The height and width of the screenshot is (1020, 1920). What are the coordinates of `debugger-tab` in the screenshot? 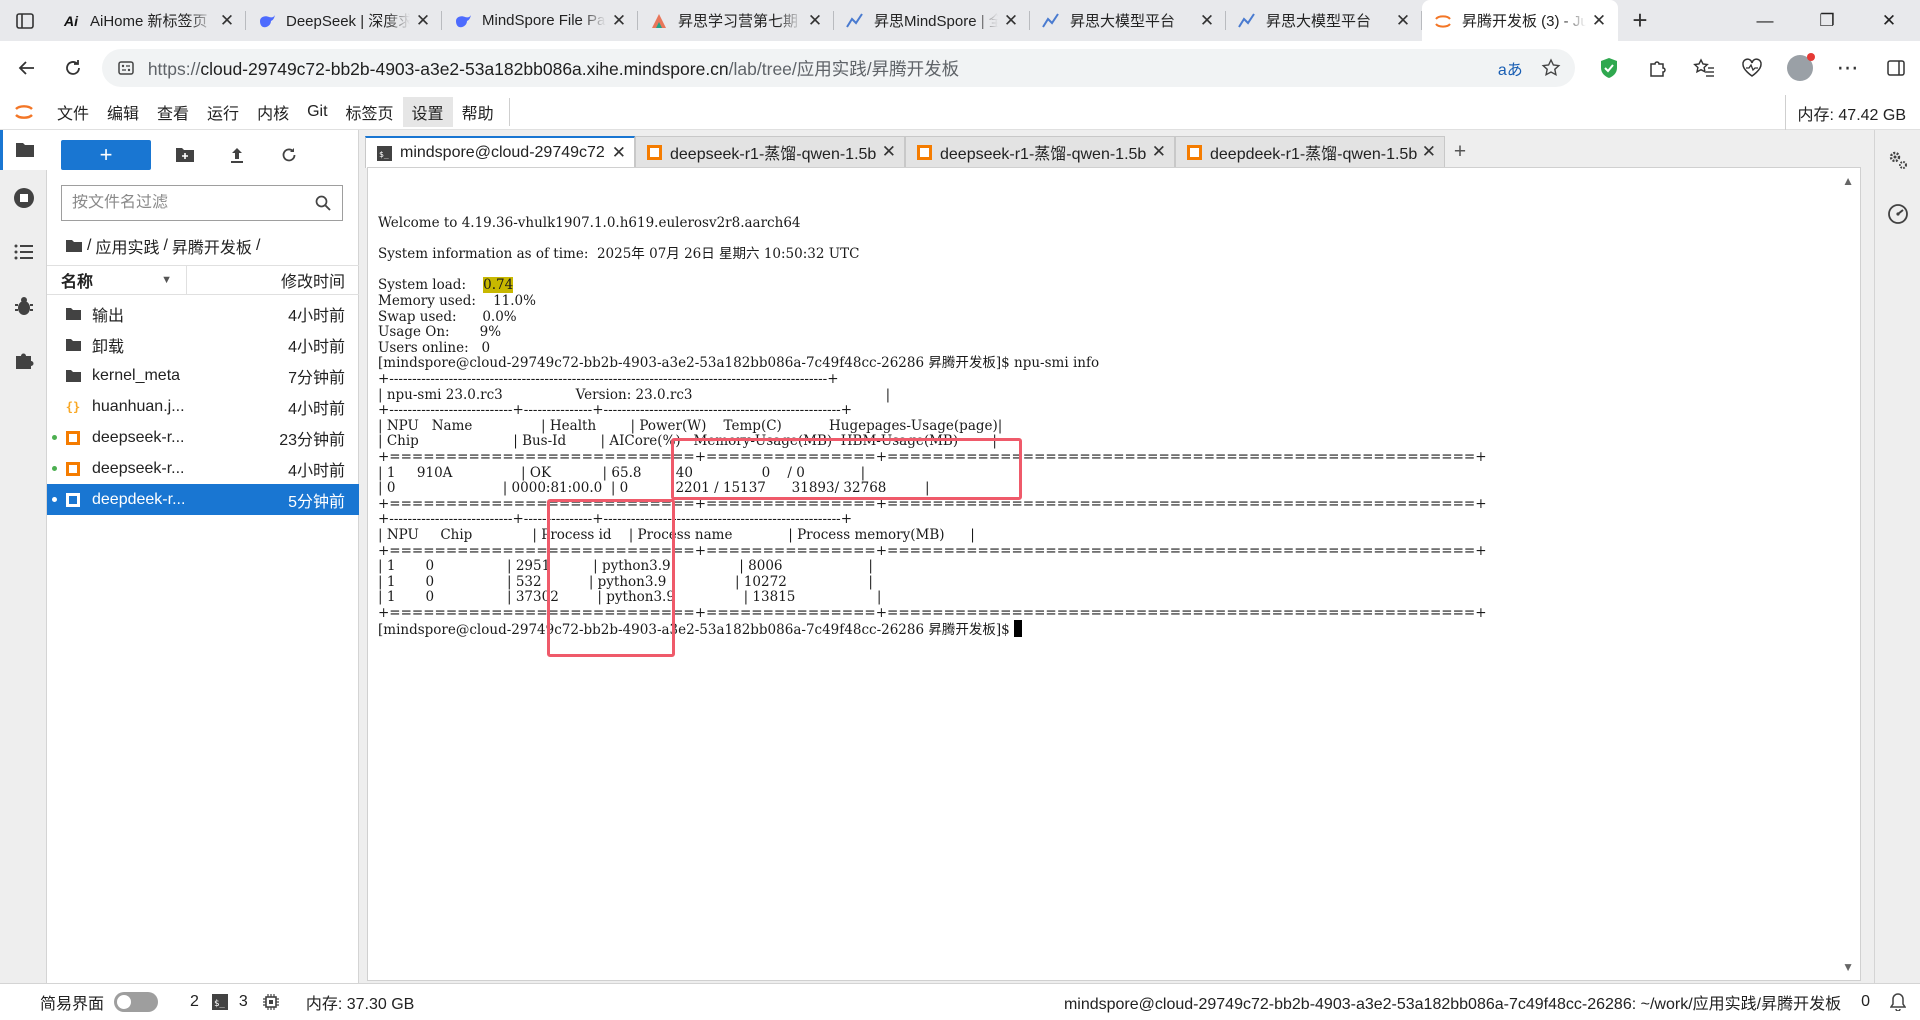 It's located at (23, 306).